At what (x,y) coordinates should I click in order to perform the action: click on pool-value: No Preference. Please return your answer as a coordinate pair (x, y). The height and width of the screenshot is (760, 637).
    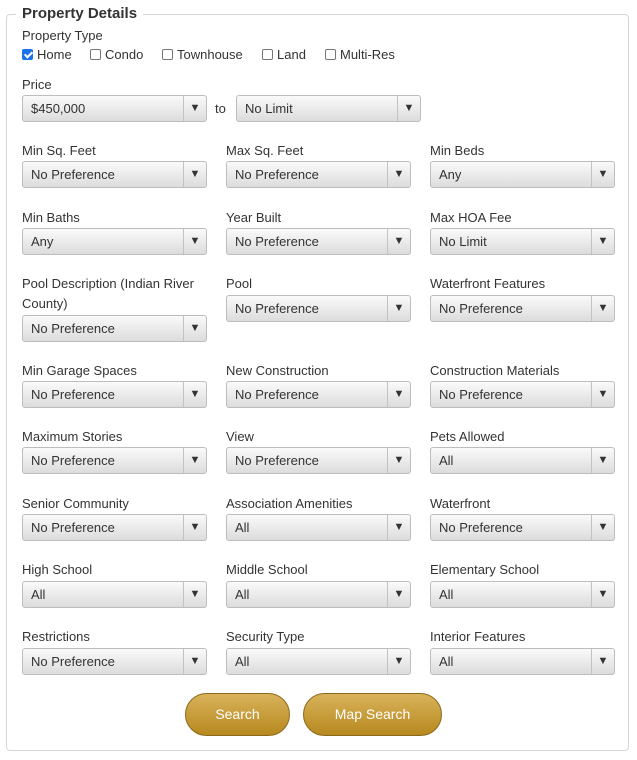
    Looking at the image, I should click on (277, 308).